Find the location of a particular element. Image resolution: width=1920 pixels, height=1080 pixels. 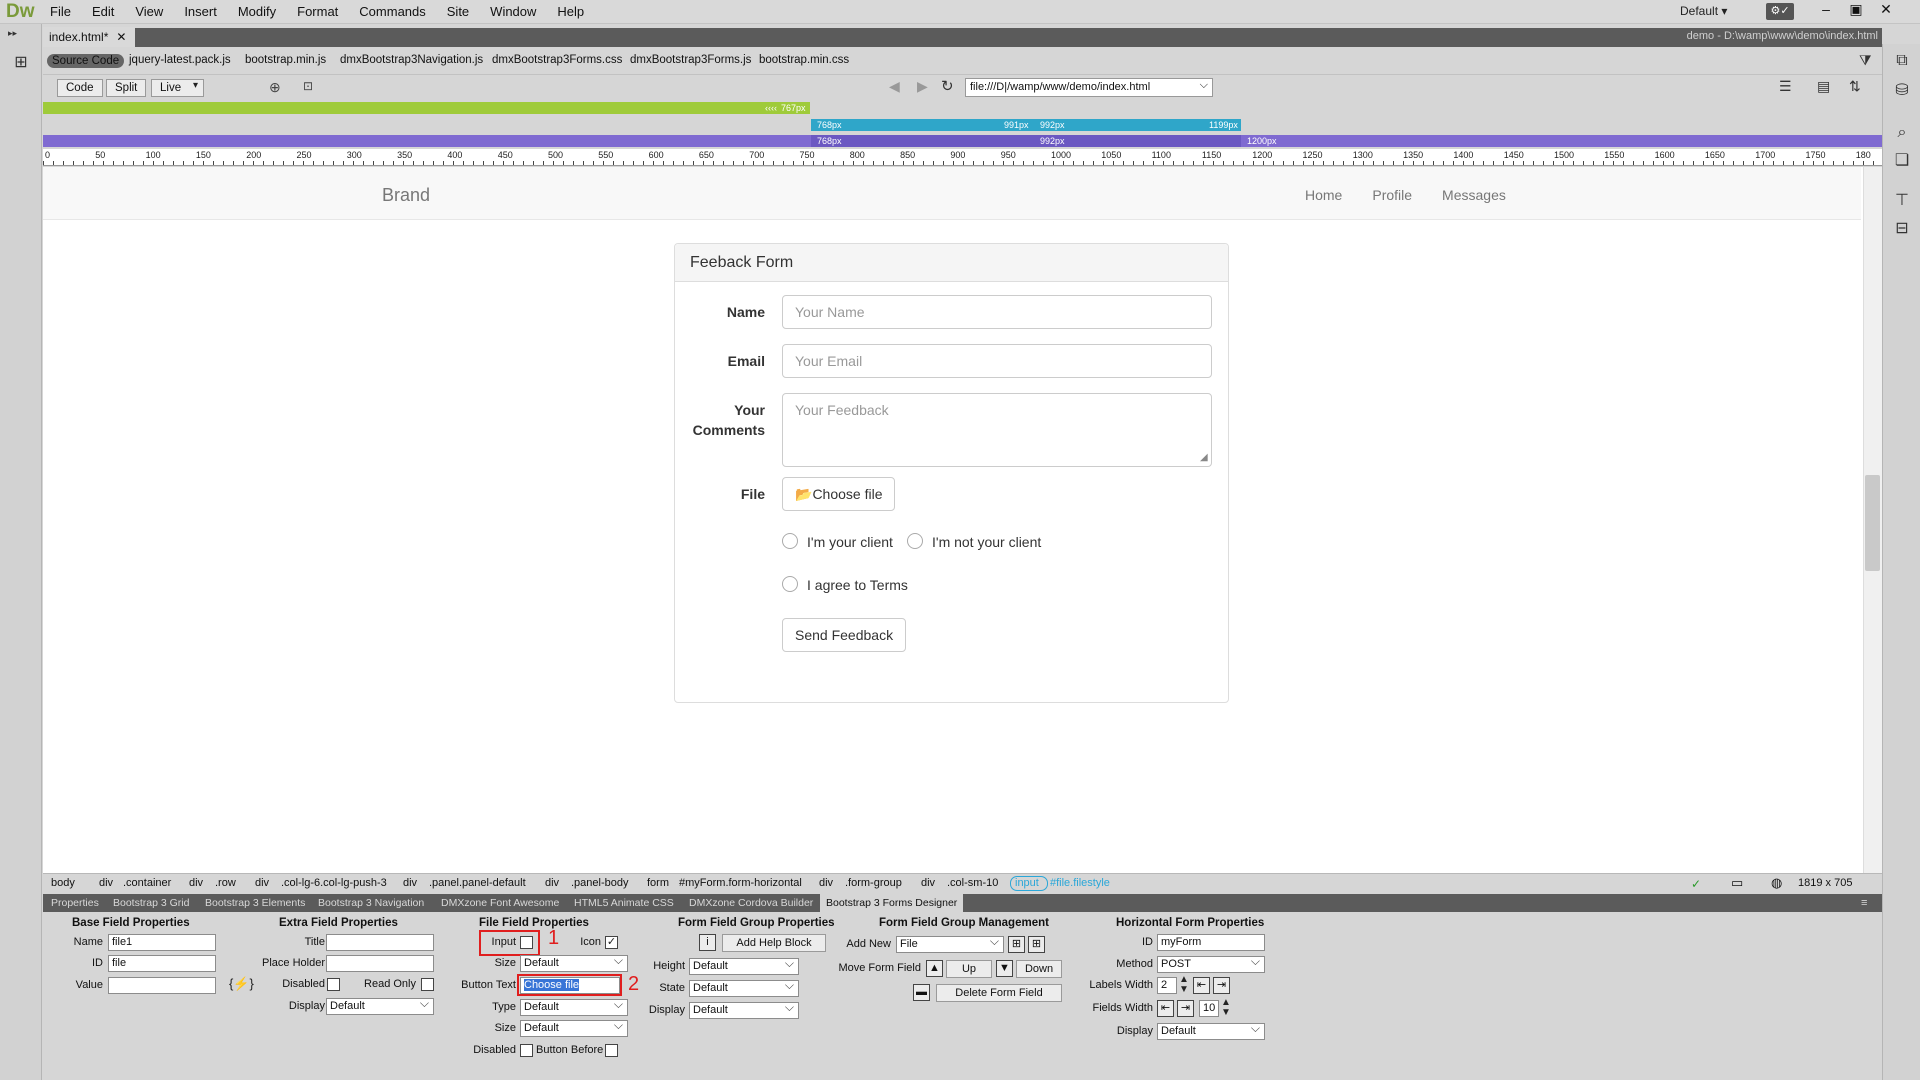

menu-commands: Commands is located at coordinates (392, 11).